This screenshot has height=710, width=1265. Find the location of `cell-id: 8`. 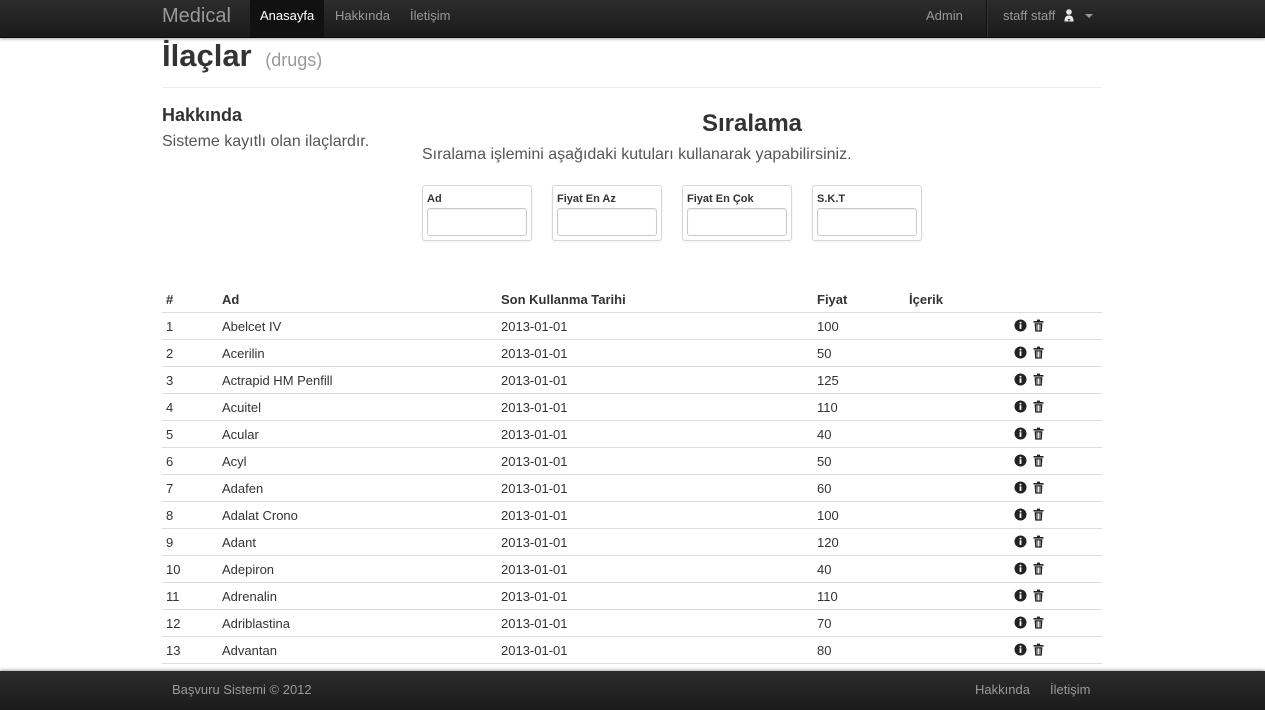

cell-id: 8 is located at coordinates (190, 515).